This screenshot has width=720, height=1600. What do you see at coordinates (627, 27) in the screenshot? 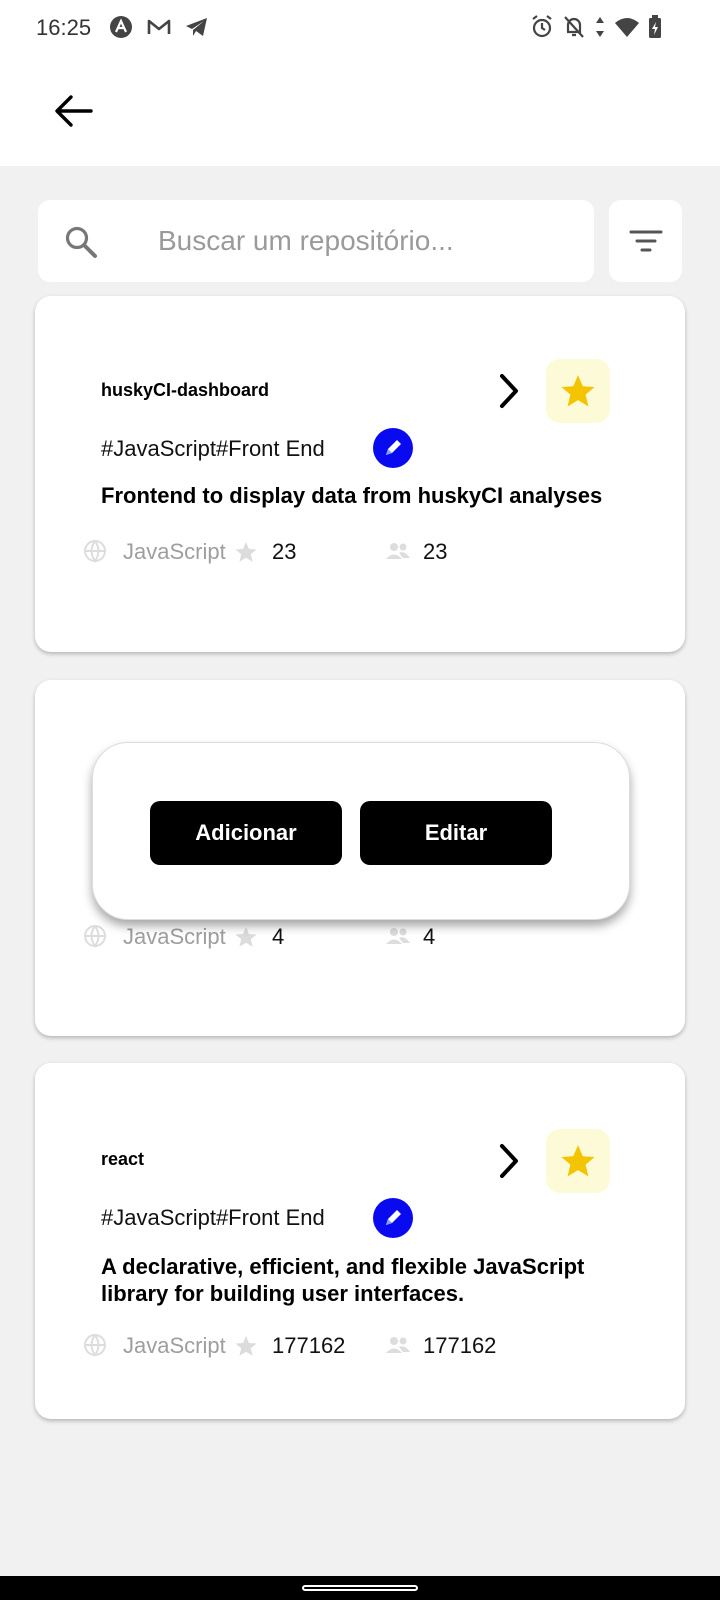
I see `wifi-icon` at bounding box center [627, 27].